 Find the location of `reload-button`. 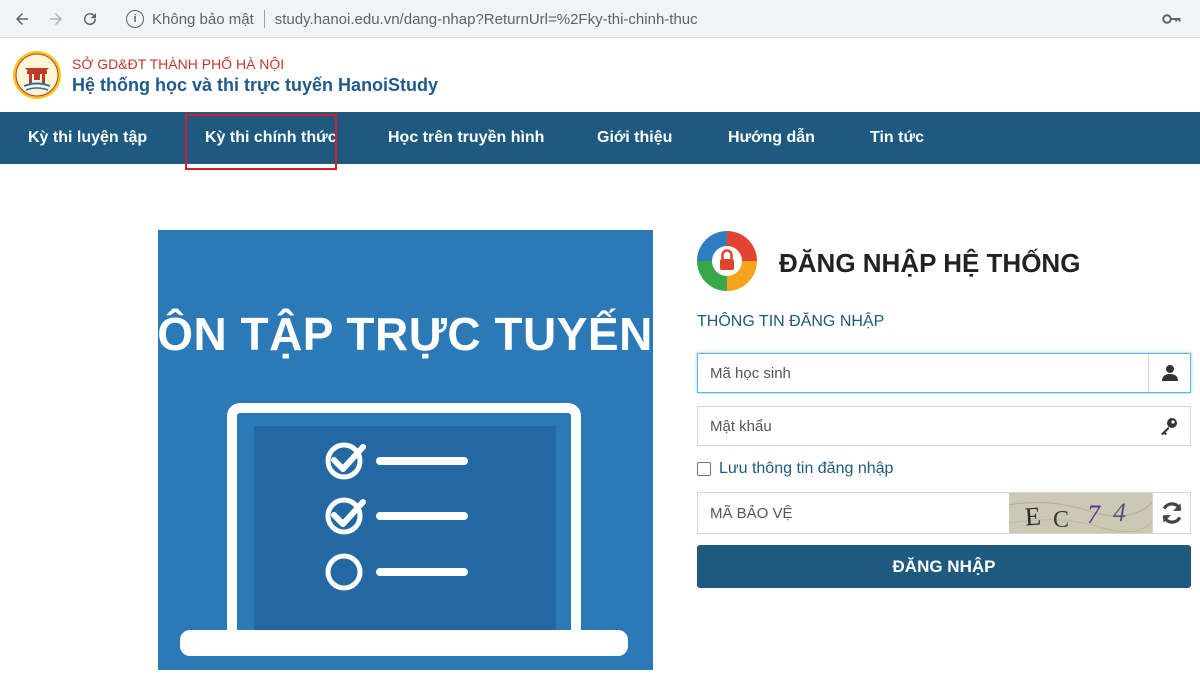

reload-button is located at coordinates (90, 19).